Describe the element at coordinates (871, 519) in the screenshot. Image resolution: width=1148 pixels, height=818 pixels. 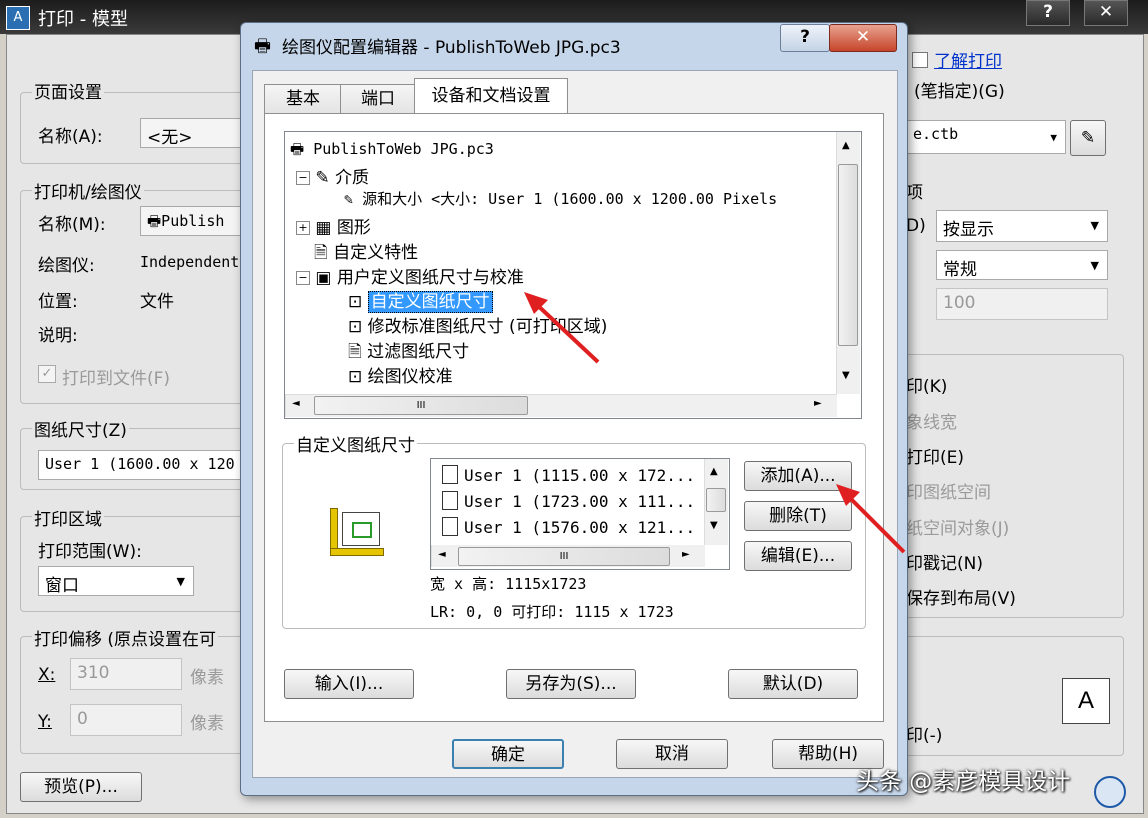
I see `arrow-to-add-button` at that location.